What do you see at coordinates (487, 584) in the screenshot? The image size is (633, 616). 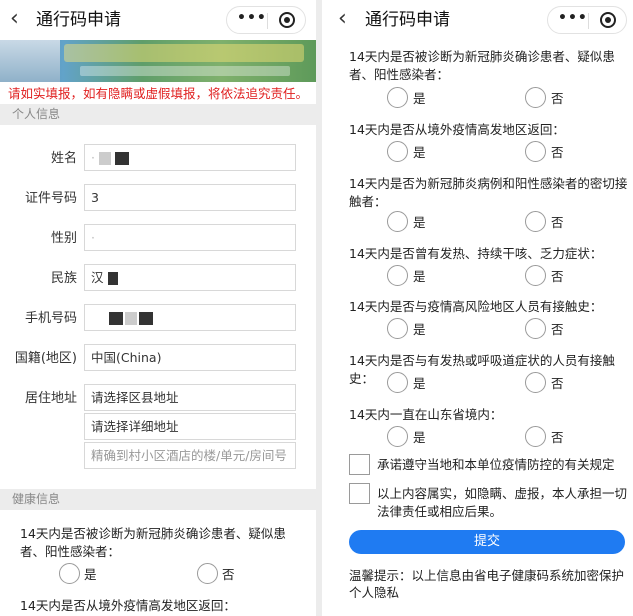 I see `privacy-tip: 温馨提示：以上信息由省电子健康码系统加密保护个人隐私` at bounding box center [487, 584].